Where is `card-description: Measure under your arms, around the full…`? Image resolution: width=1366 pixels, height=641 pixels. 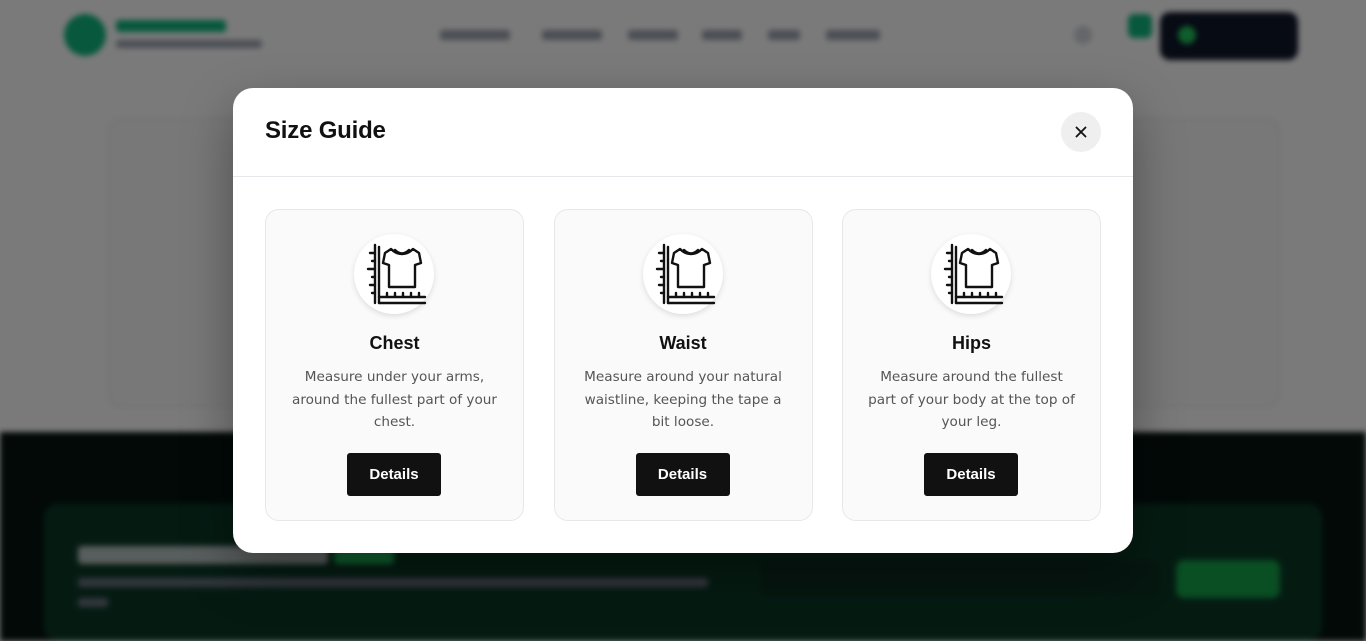
card-description: Measure under your arms, around the full… is located at coordinates (394, 399).